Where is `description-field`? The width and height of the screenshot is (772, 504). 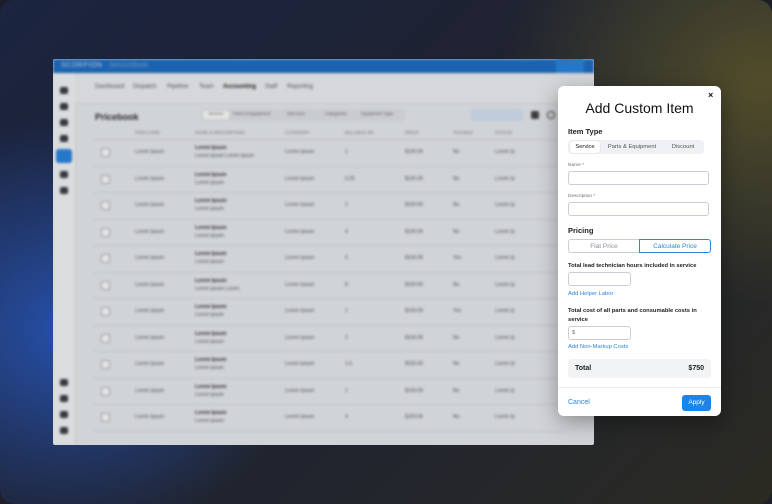
description-field is located at coordinates (638, 209).